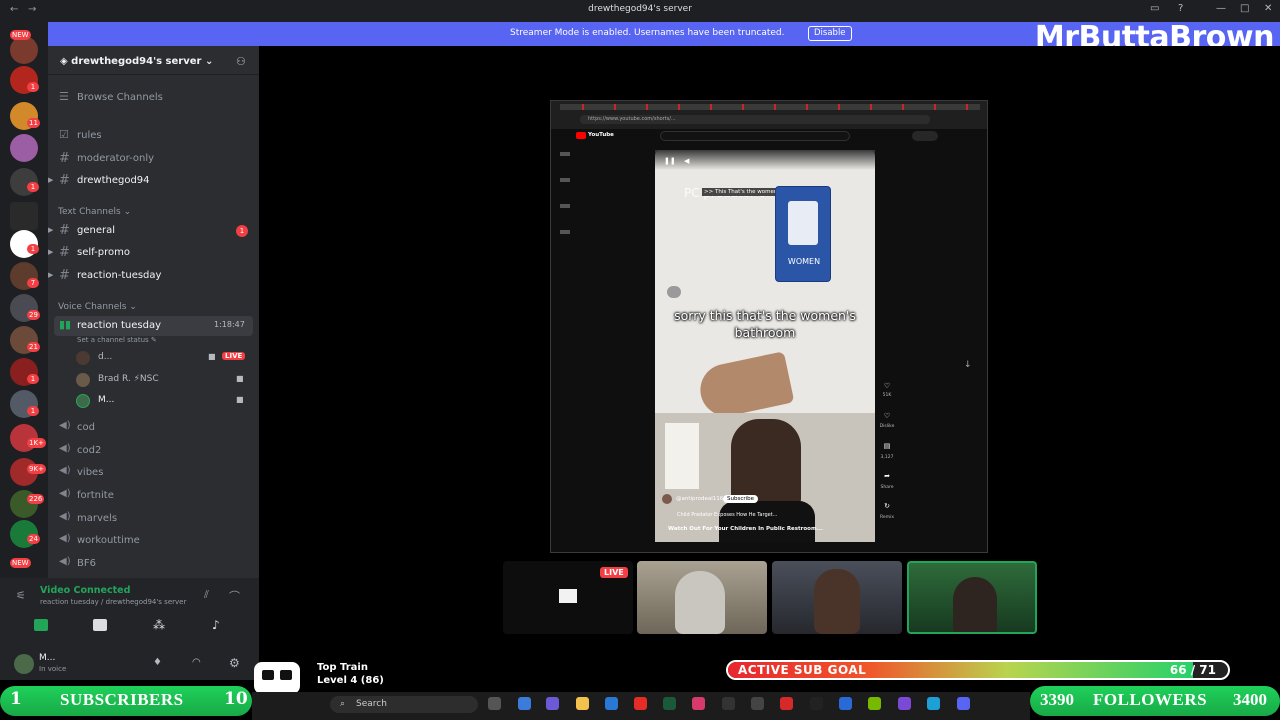 Image resolution: width=1280 pixels, height=720 pixels. Describe the element at coordinates (1250, 699) in the screenshot. I see `followers-goal: 3400` at that location.